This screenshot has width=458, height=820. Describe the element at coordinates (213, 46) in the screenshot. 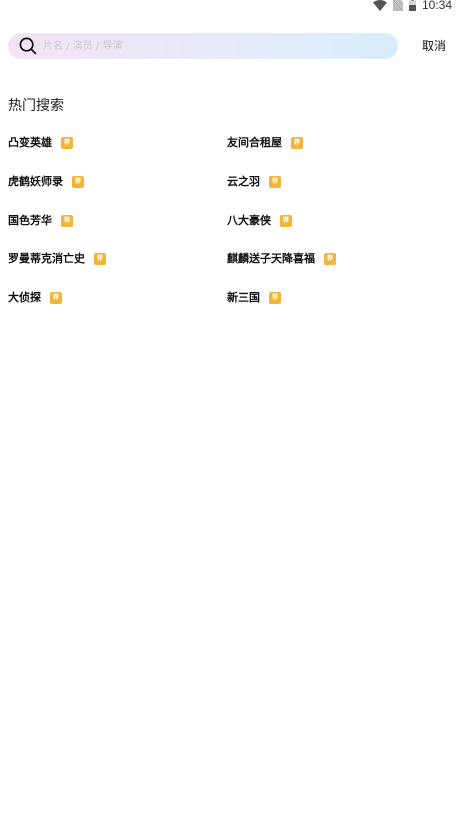

I see `search-input` at that location.